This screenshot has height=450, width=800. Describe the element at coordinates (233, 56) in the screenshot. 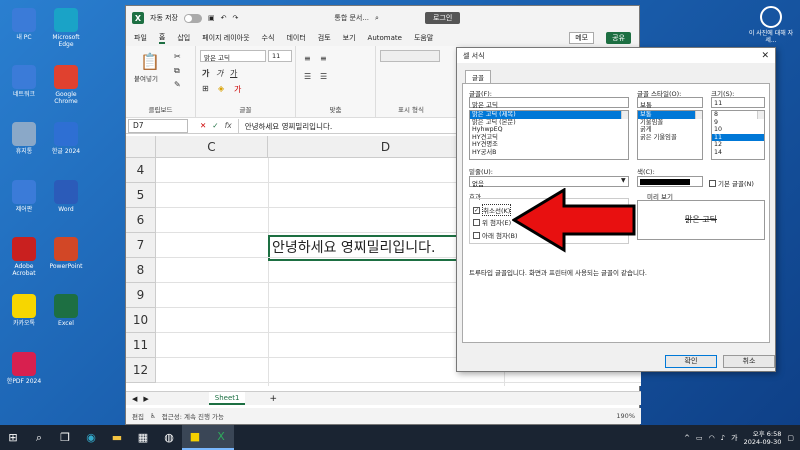

I see `font-name-combo: 맑은 고딕` at that location.